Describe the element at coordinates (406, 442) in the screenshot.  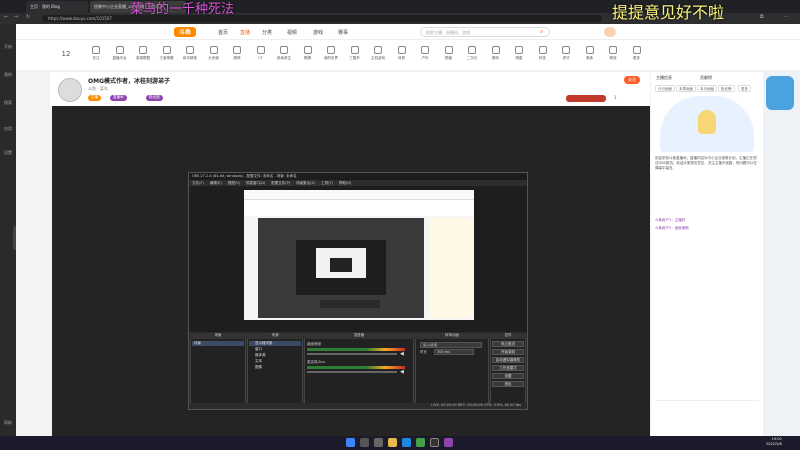
I see `edge-icon` at that location.